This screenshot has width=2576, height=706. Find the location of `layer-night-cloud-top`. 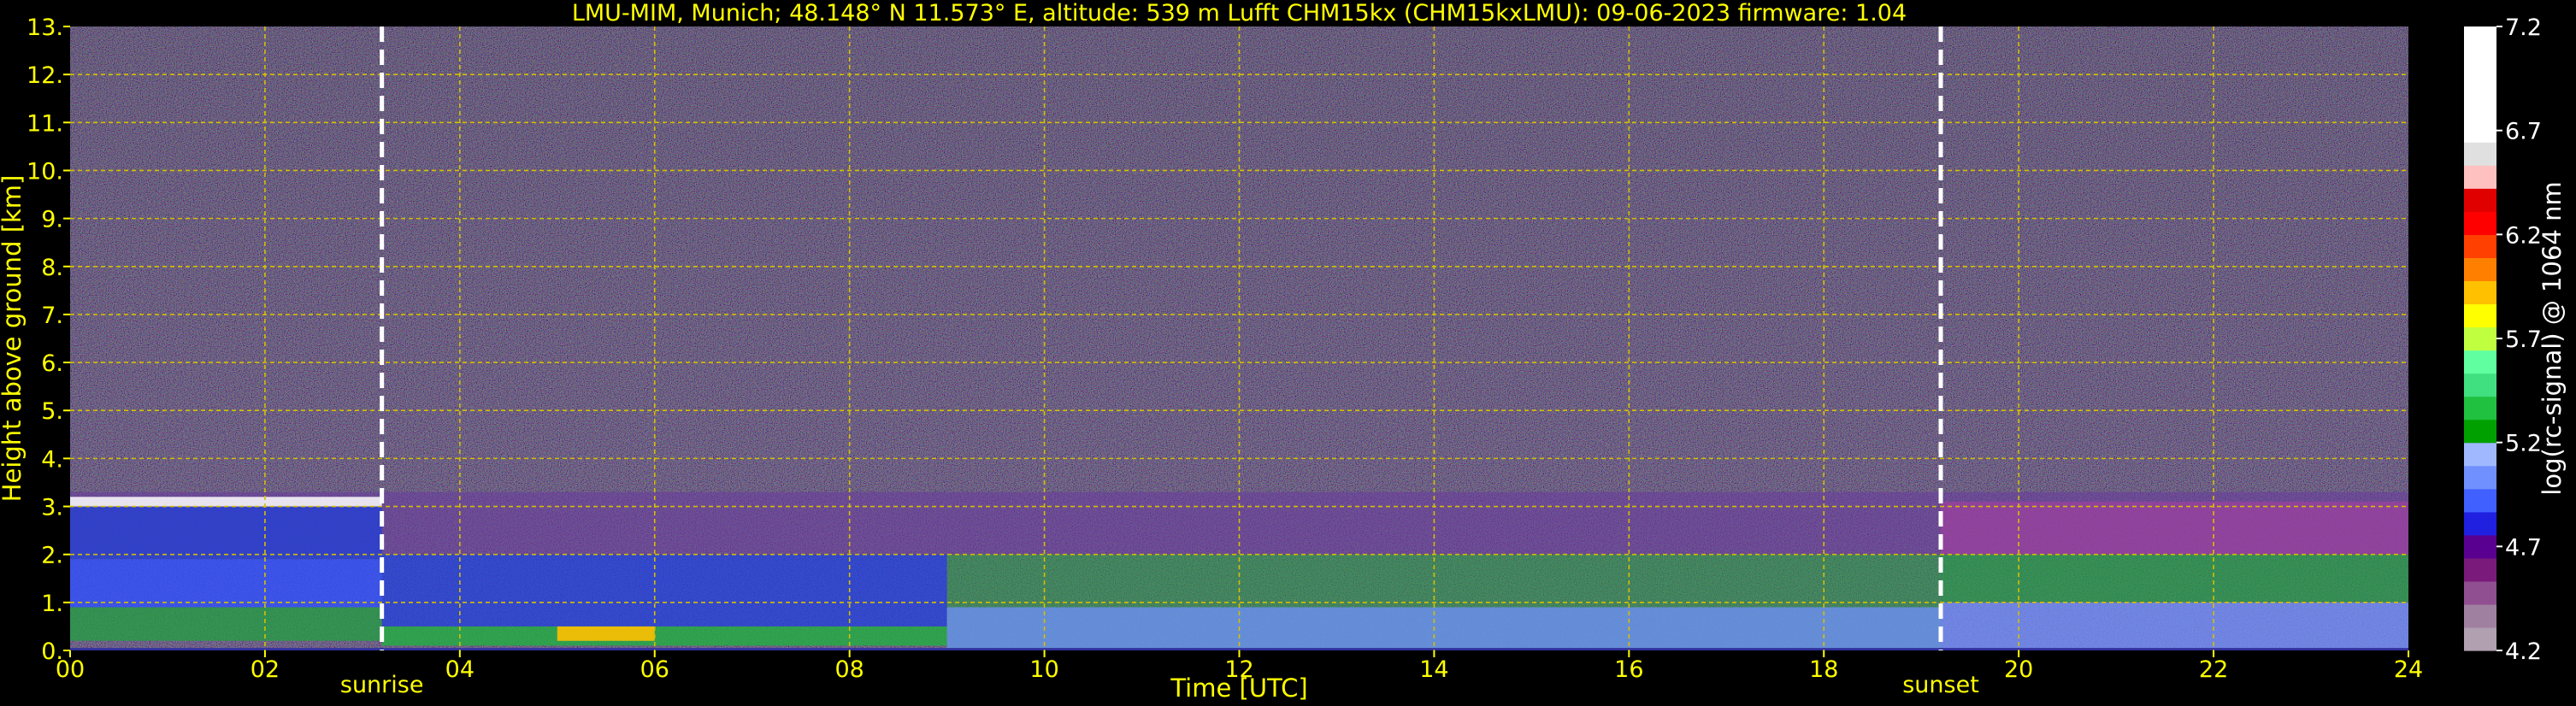

layer-night-cloud-top is located at coordinates (226, 502).